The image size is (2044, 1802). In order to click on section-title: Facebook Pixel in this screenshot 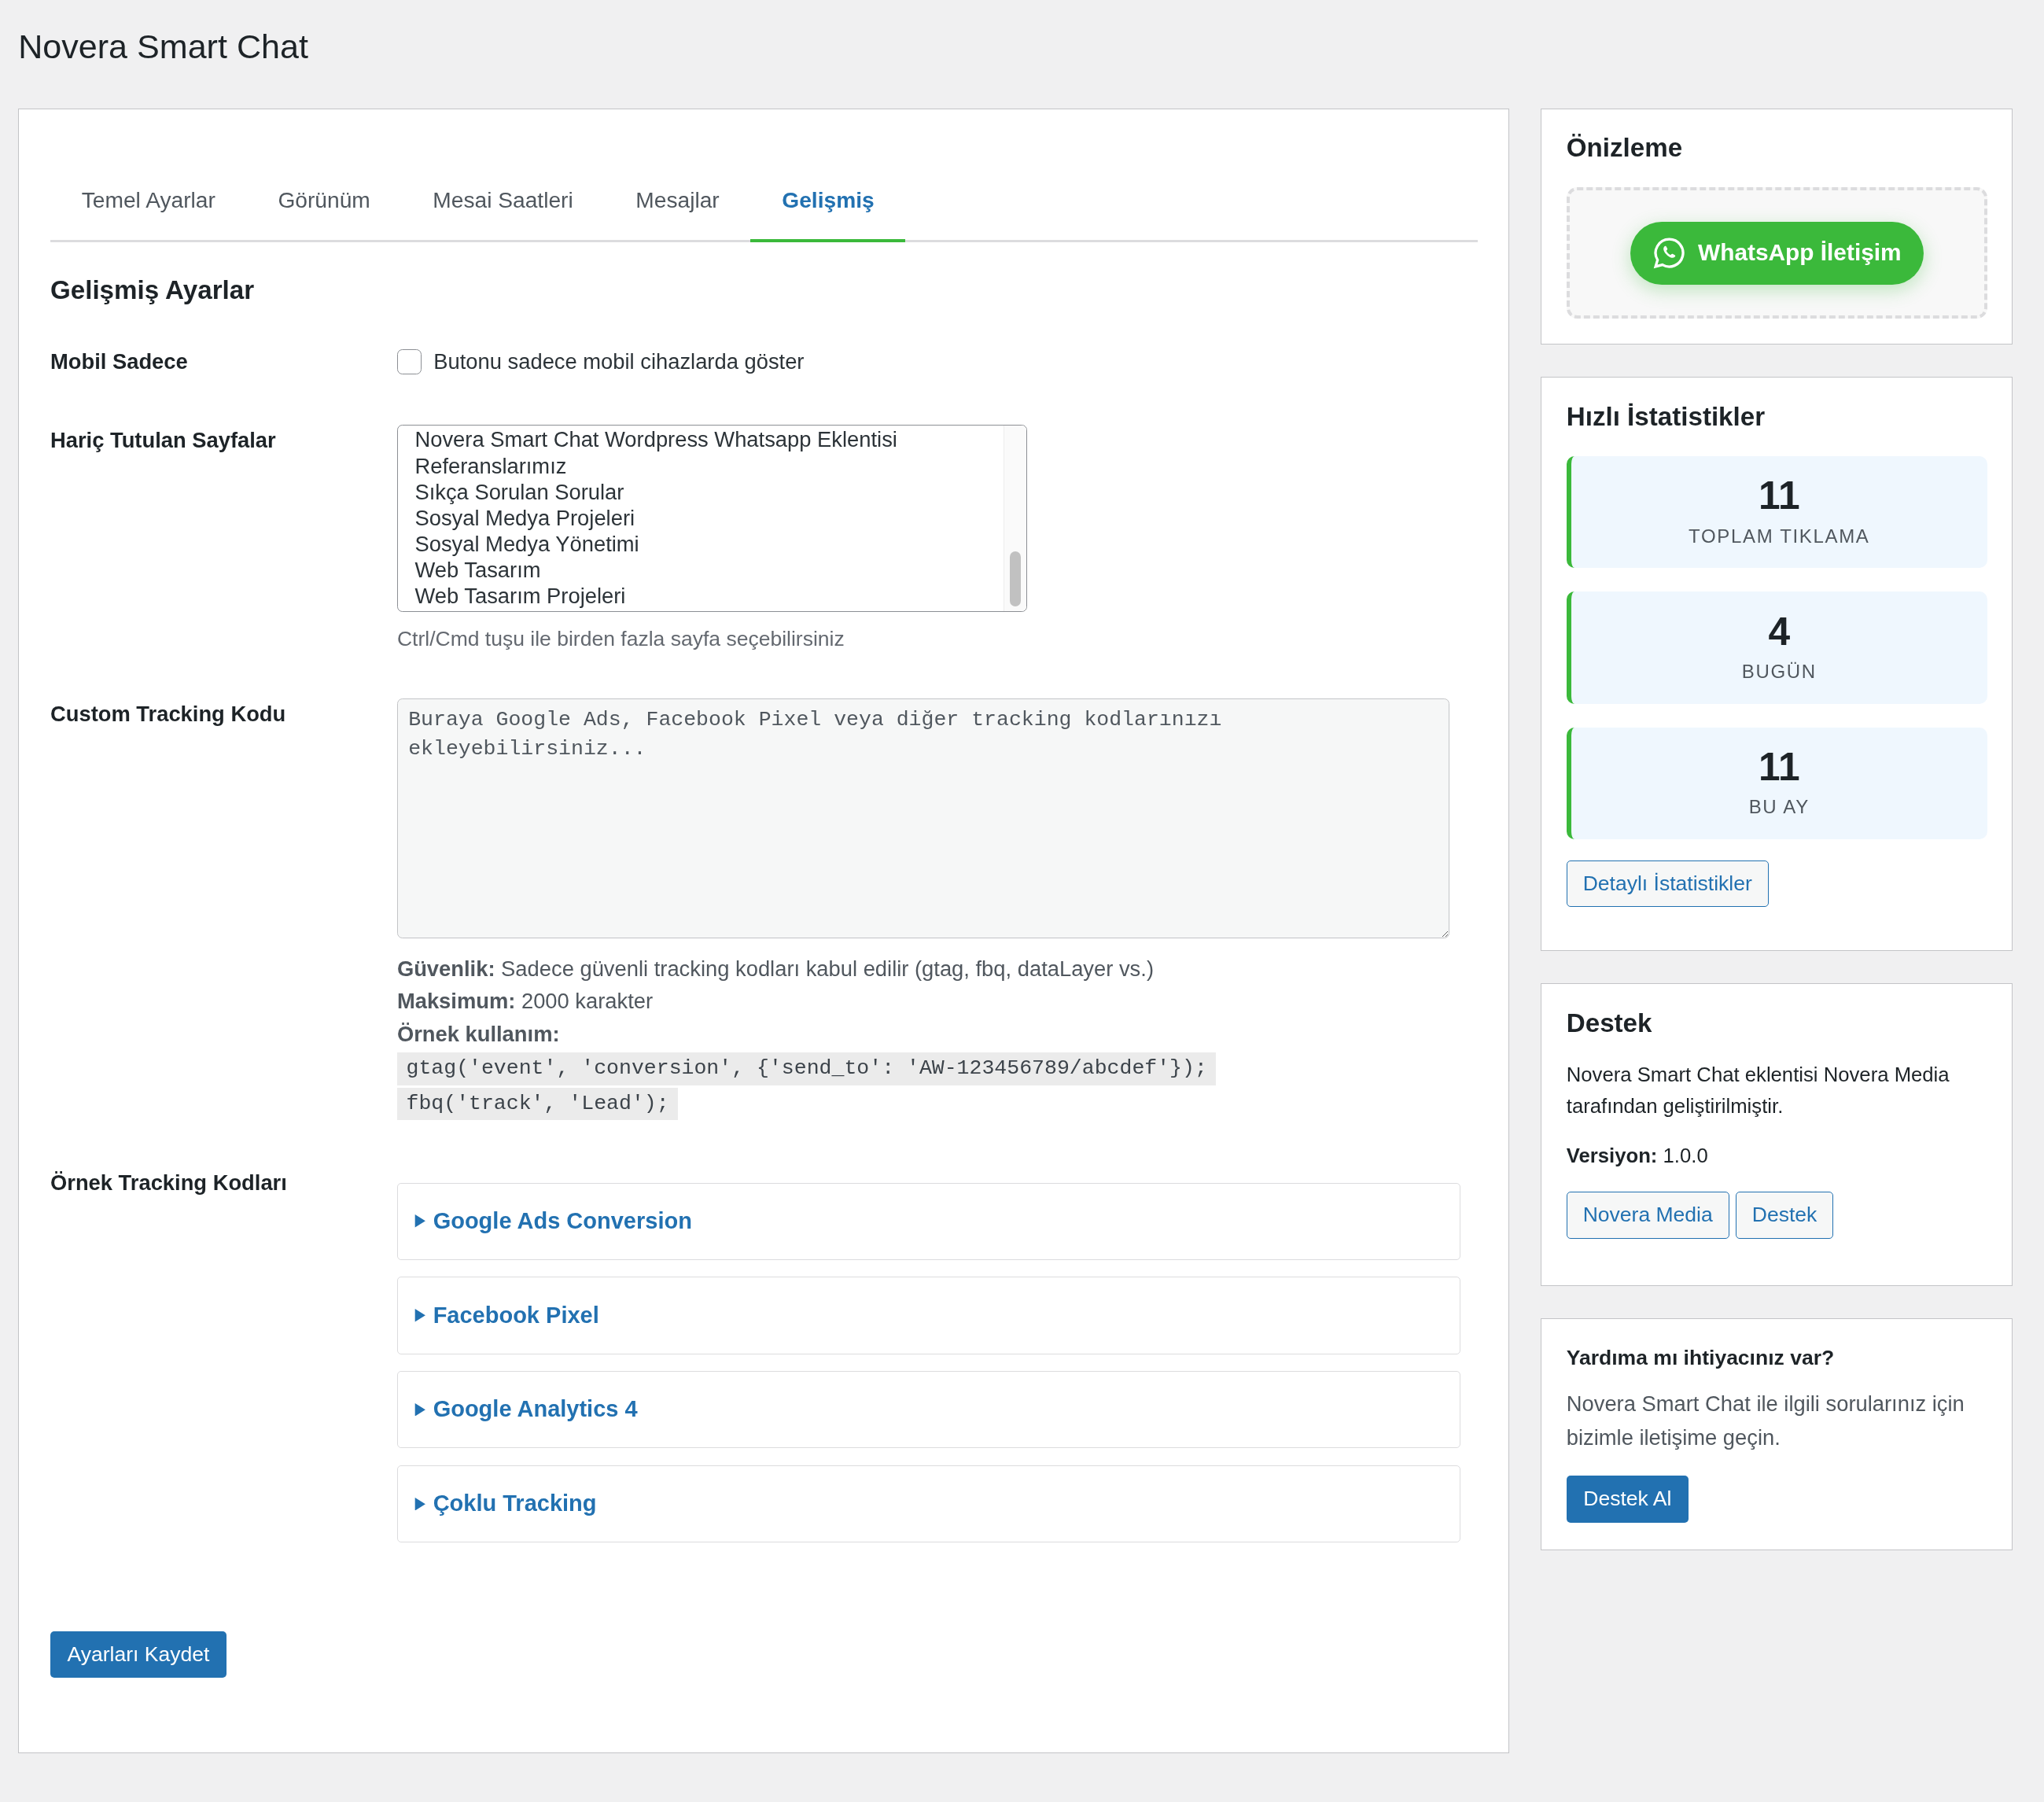, I will do `click(516, 1315)`.